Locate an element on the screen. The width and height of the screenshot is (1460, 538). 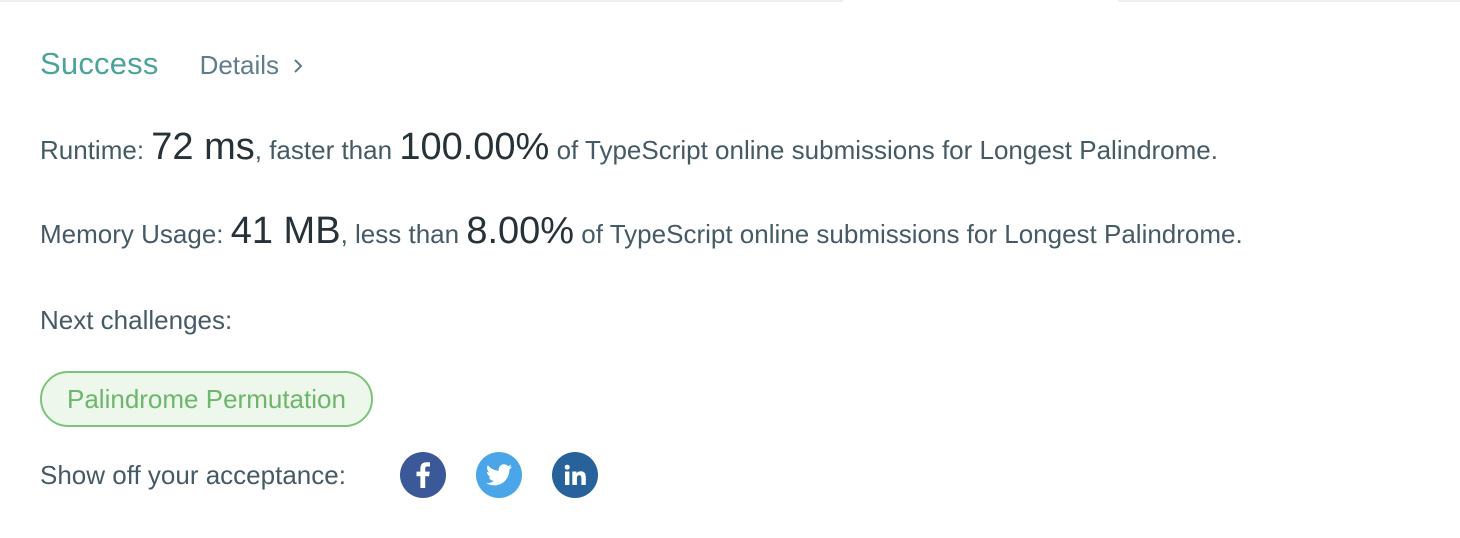
runtime-comparison: , faster than is located at coordinates (323, 150).